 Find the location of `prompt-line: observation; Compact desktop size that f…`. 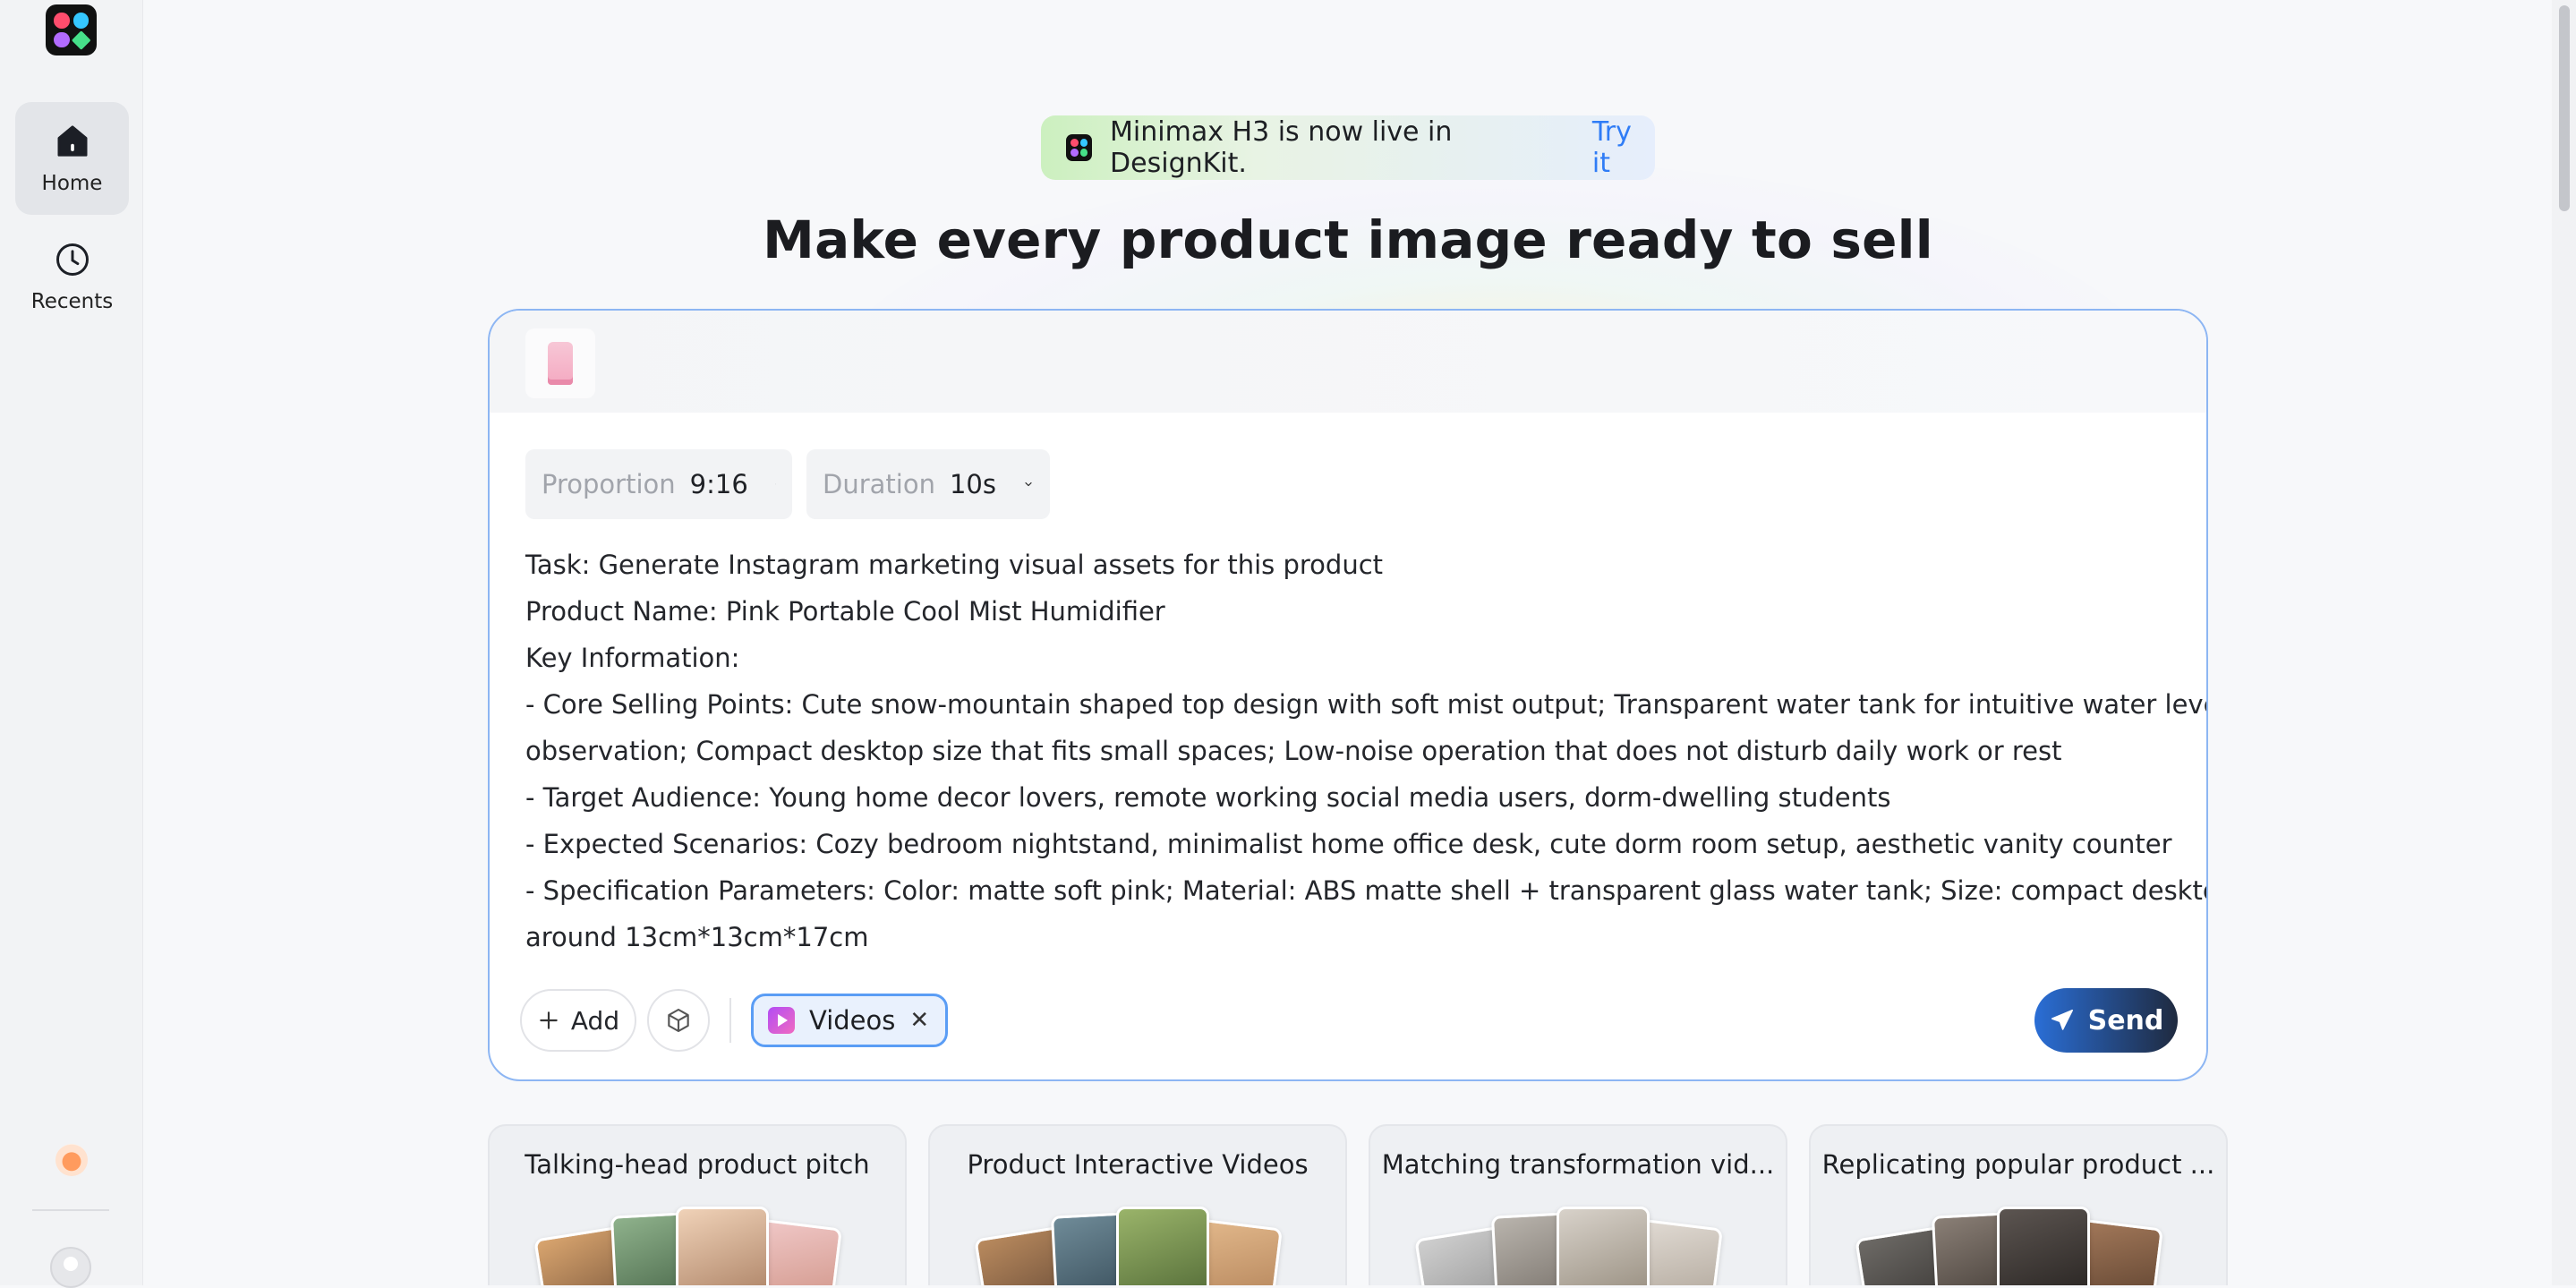

prompt-line: observation; Compact desktop size that f… is located at coordinates (1293, 751).